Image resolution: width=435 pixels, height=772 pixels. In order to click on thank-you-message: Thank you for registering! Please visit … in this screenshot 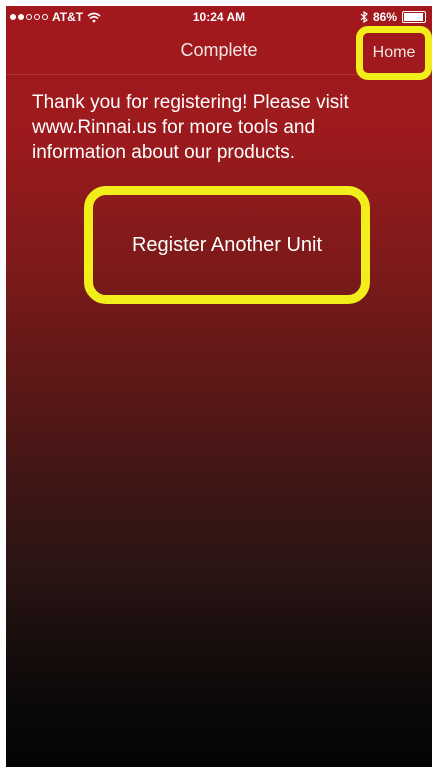, I will do `click(190, 127)`.